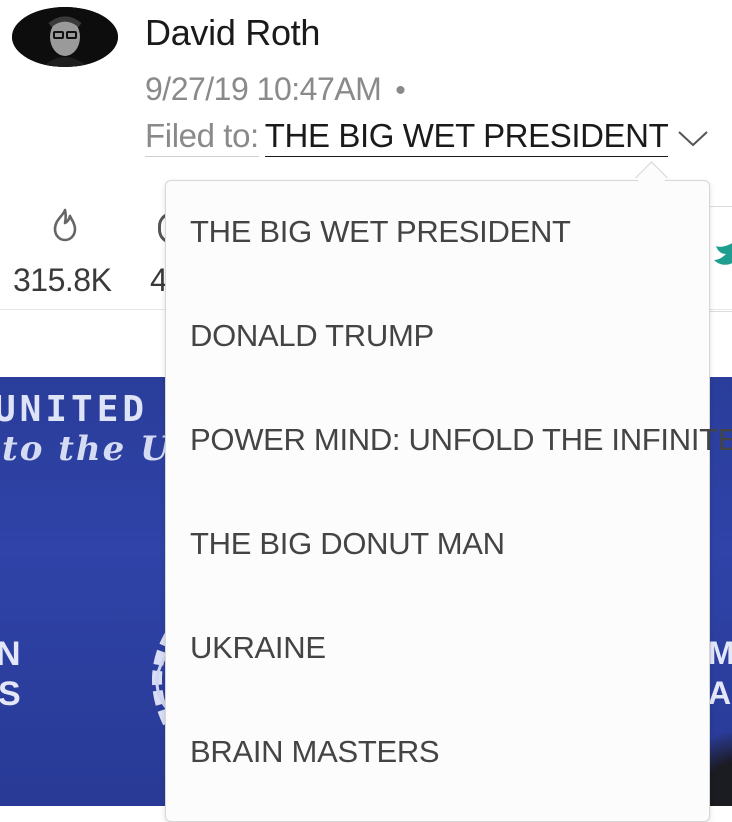 The width and height of the screenshot is (732, 822). I want to click on post-timestamp: 9/27/19 10:47AM •, so click(275, 89).